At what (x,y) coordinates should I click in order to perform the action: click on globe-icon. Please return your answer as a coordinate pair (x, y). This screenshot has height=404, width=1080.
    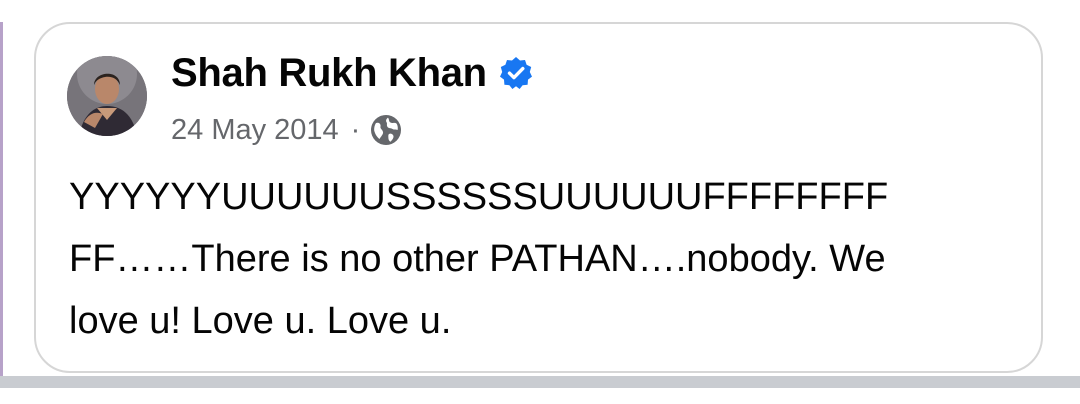
    Looking at the image, I should click on (386, 130).